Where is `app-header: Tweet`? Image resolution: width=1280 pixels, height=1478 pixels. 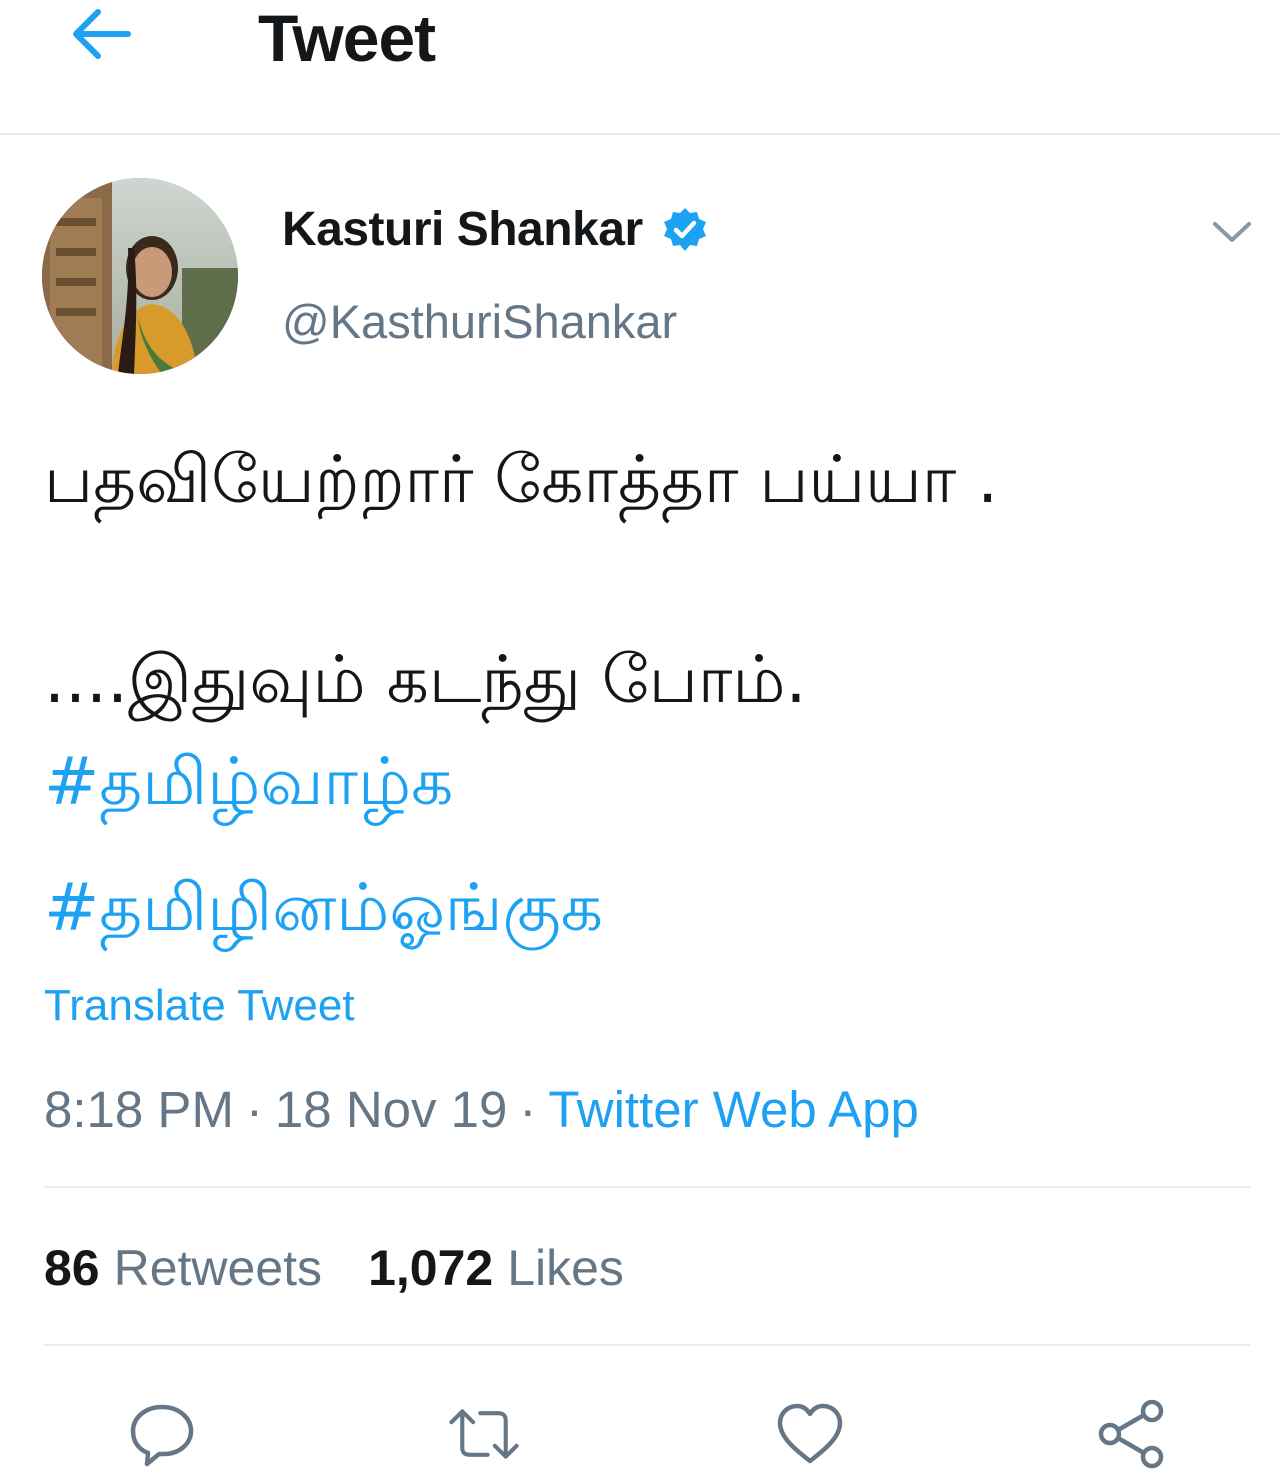 app-header: Tweet is located at coordinates (640, 67).